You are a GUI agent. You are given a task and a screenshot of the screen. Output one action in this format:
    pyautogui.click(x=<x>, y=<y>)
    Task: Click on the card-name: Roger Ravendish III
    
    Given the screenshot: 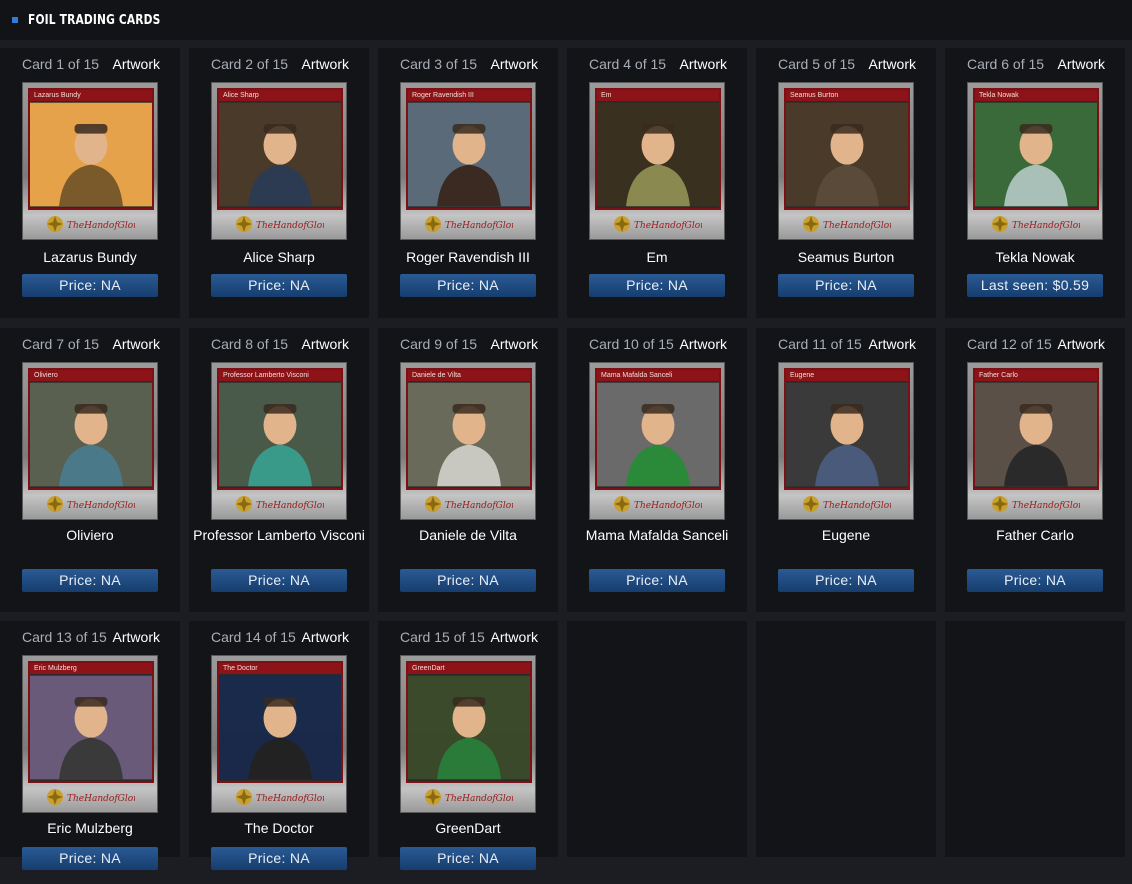 What is the action you would take?
    pyautogui.click(x=468, y=257)
    